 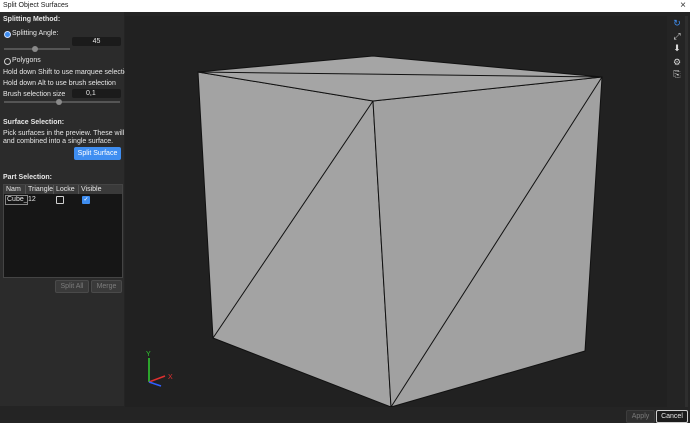 I want to click on viewport-scrollbar, so click(x=686, y=211).